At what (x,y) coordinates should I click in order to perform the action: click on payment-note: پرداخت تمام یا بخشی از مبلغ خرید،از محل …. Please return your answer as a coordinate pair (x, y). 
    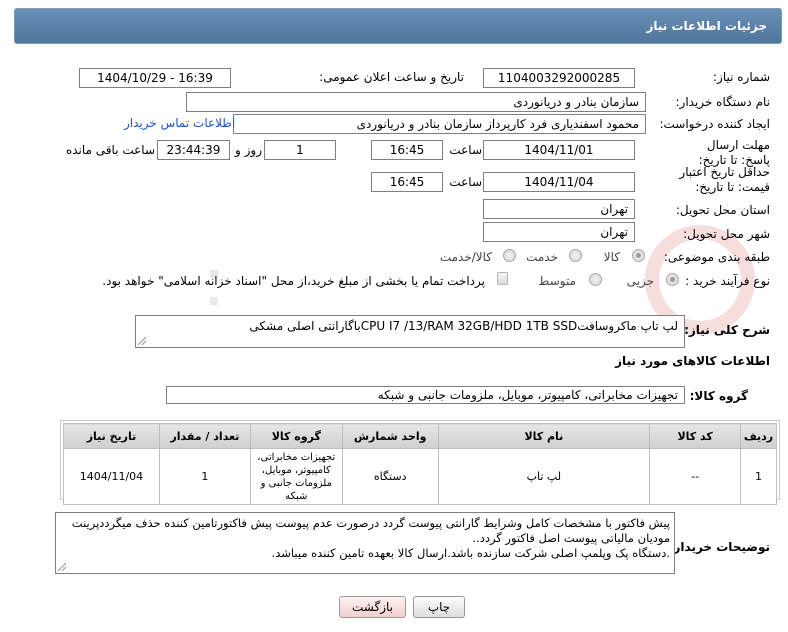
    Looking at the image, I should click on (293, 281).